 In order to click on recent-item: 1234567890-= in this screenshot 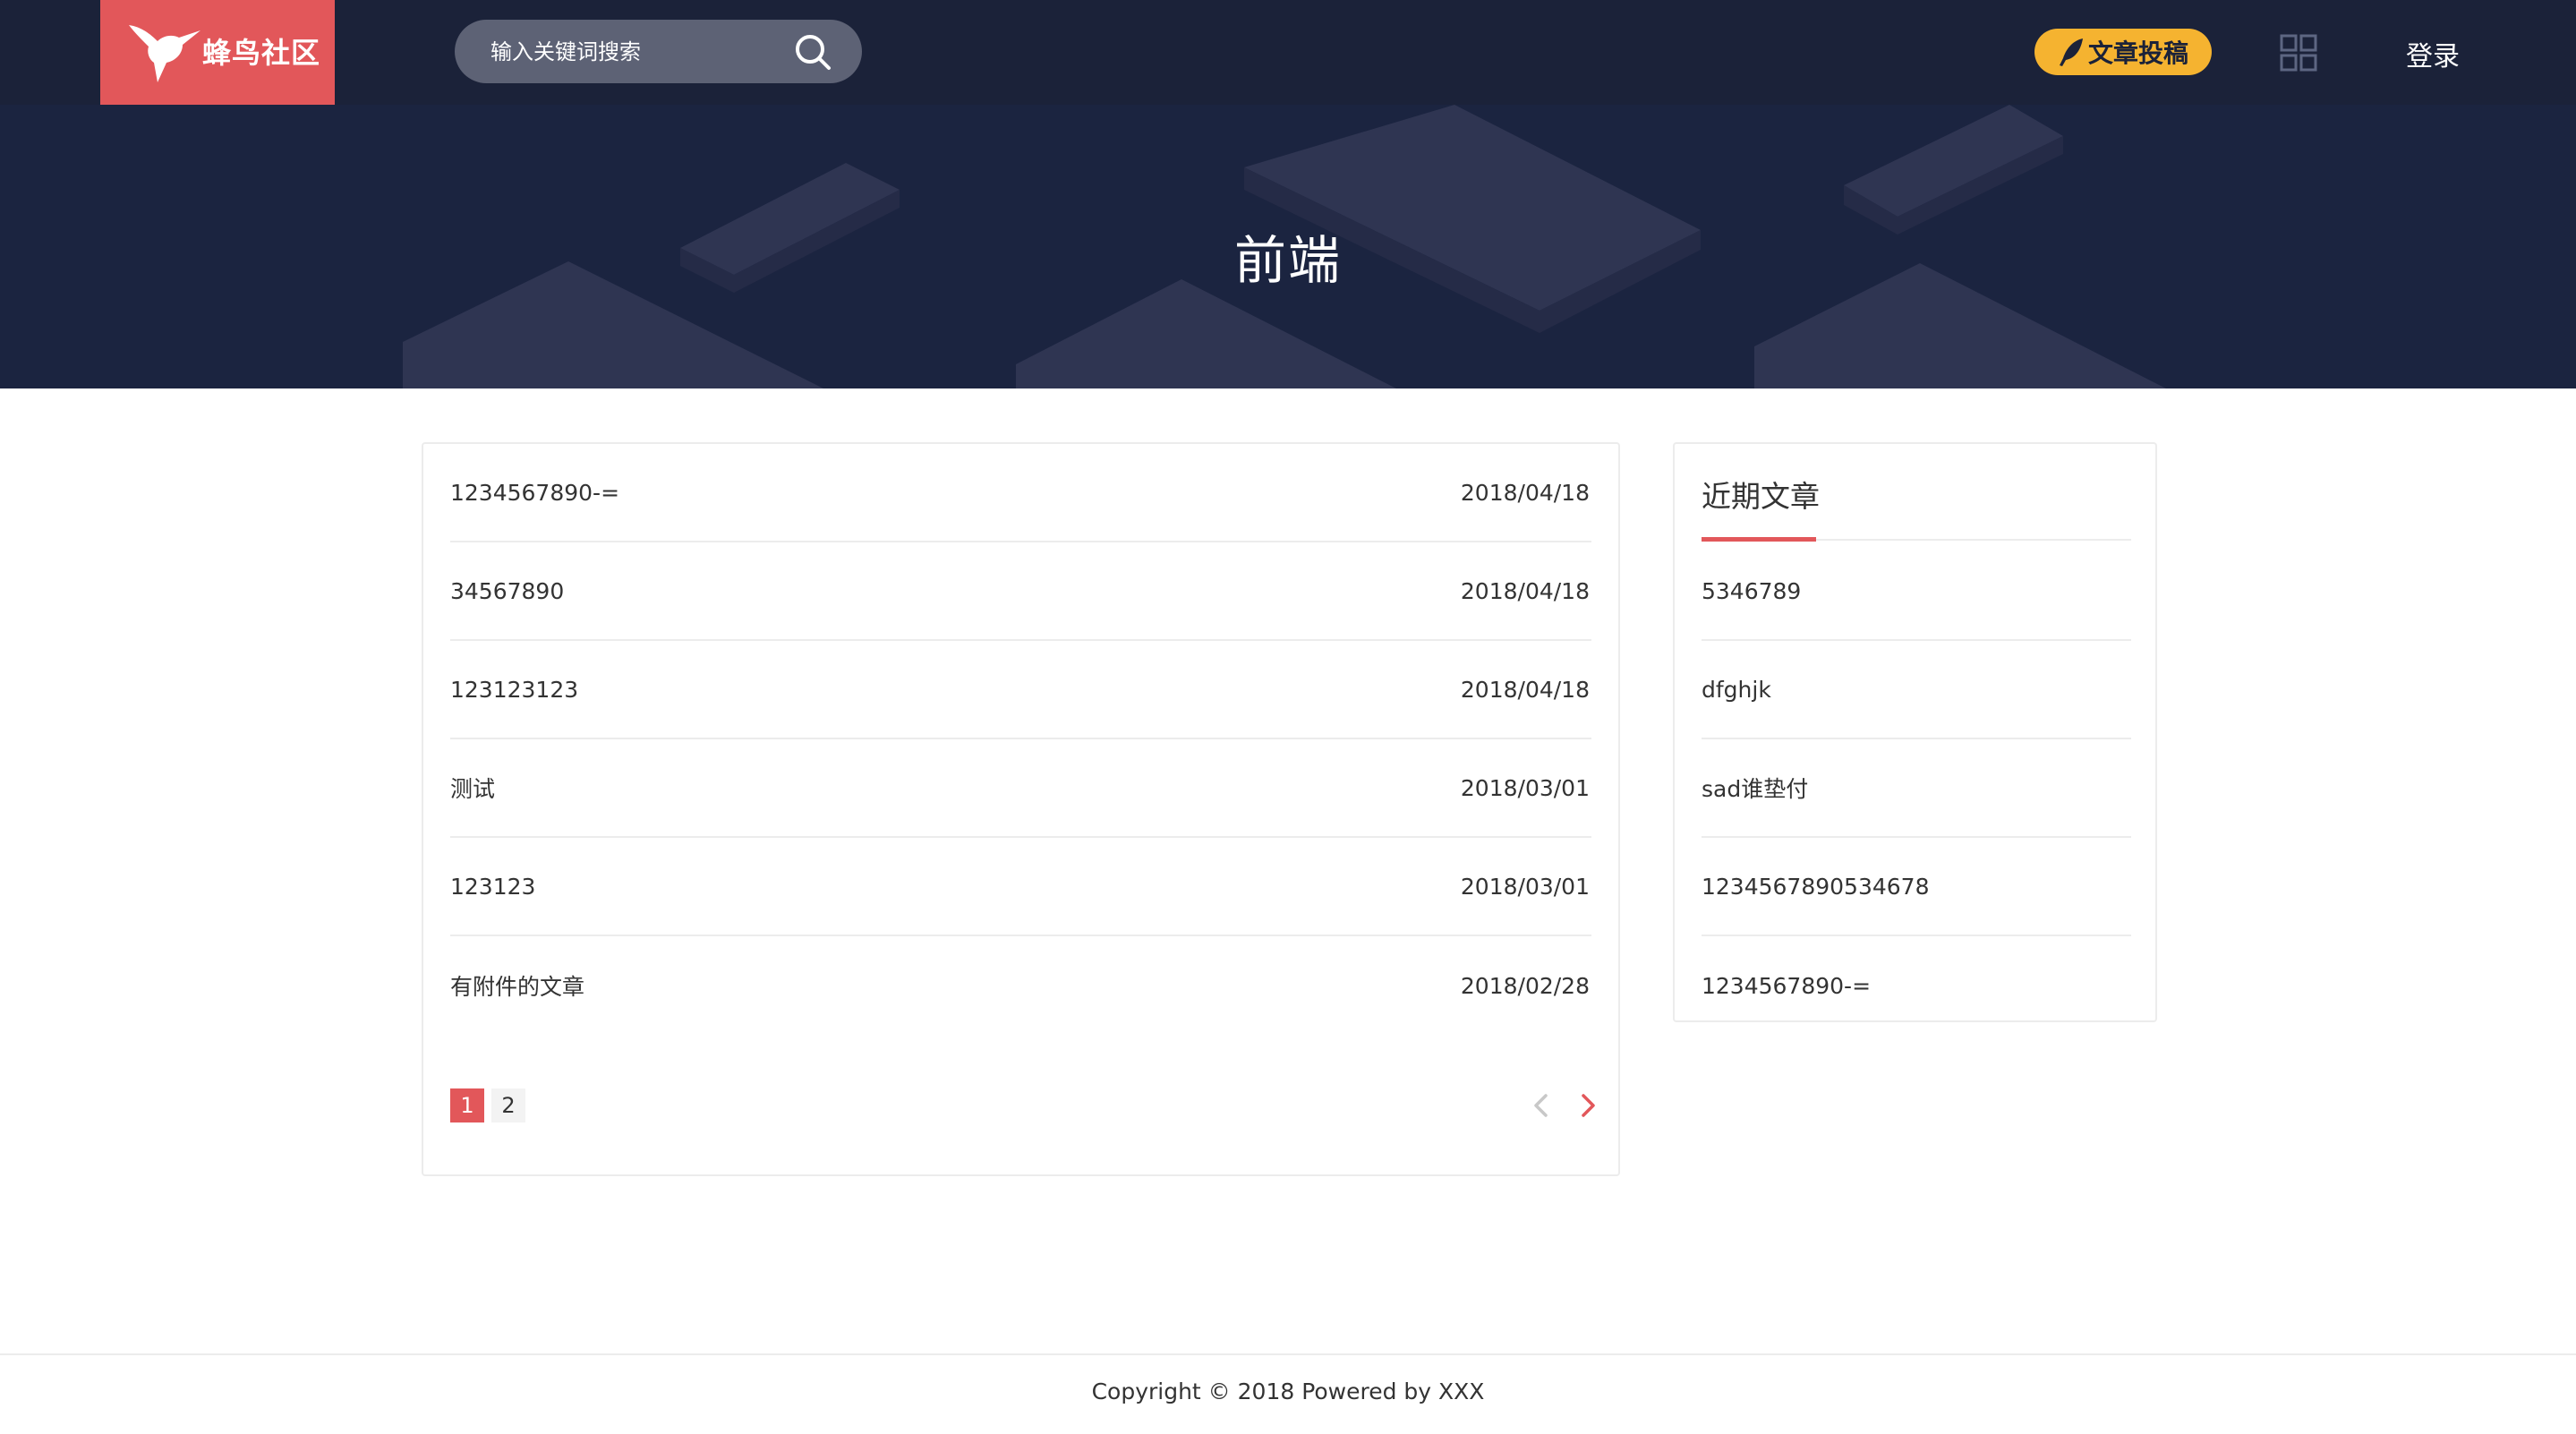, I will do `click(1916, 986)`.